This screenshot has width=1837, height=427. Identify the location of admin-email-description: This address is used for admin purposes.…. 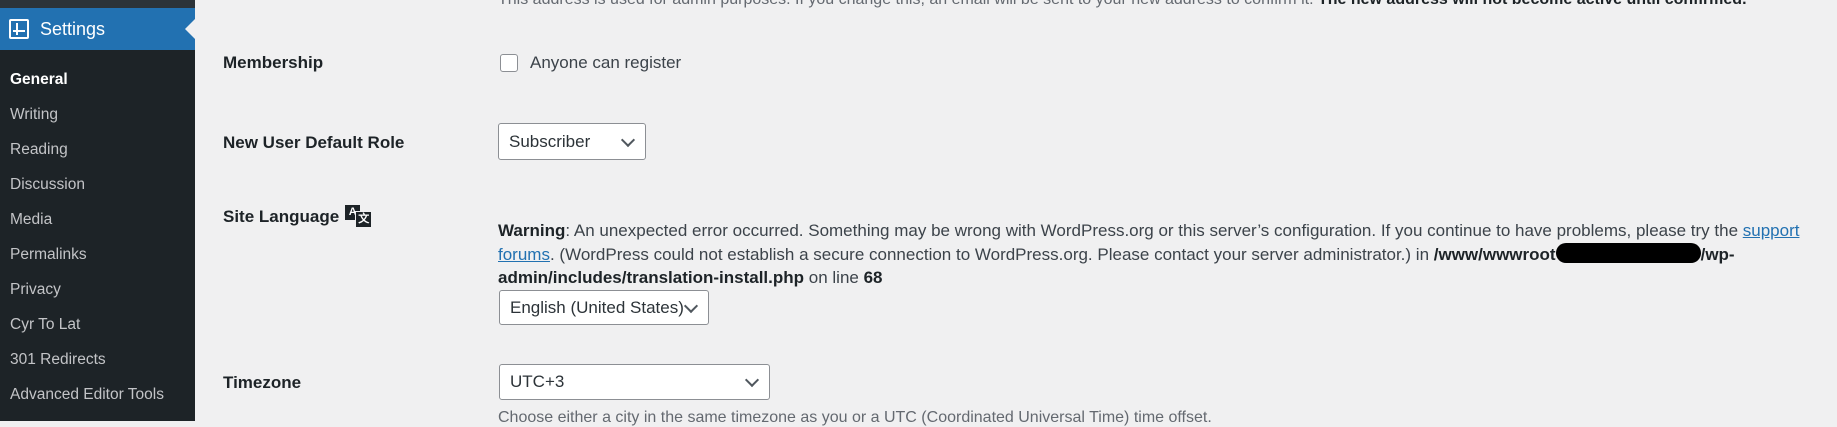
(1122, 4).